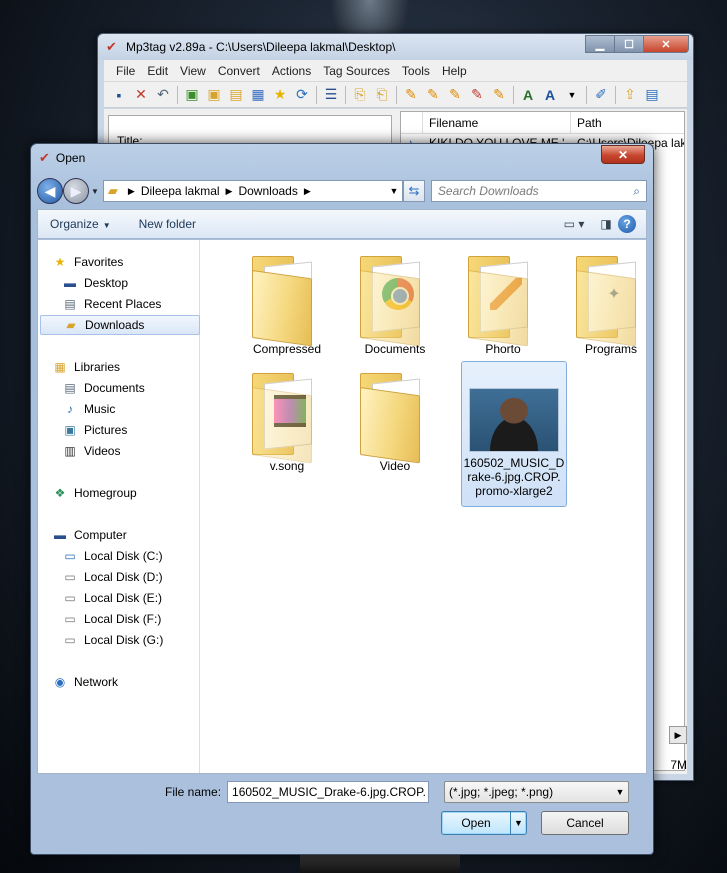  What do you see at coordinates (678, 735) in the screenshot?
I see `scroll-right-button: ▶` at bounding box center [678, 735].